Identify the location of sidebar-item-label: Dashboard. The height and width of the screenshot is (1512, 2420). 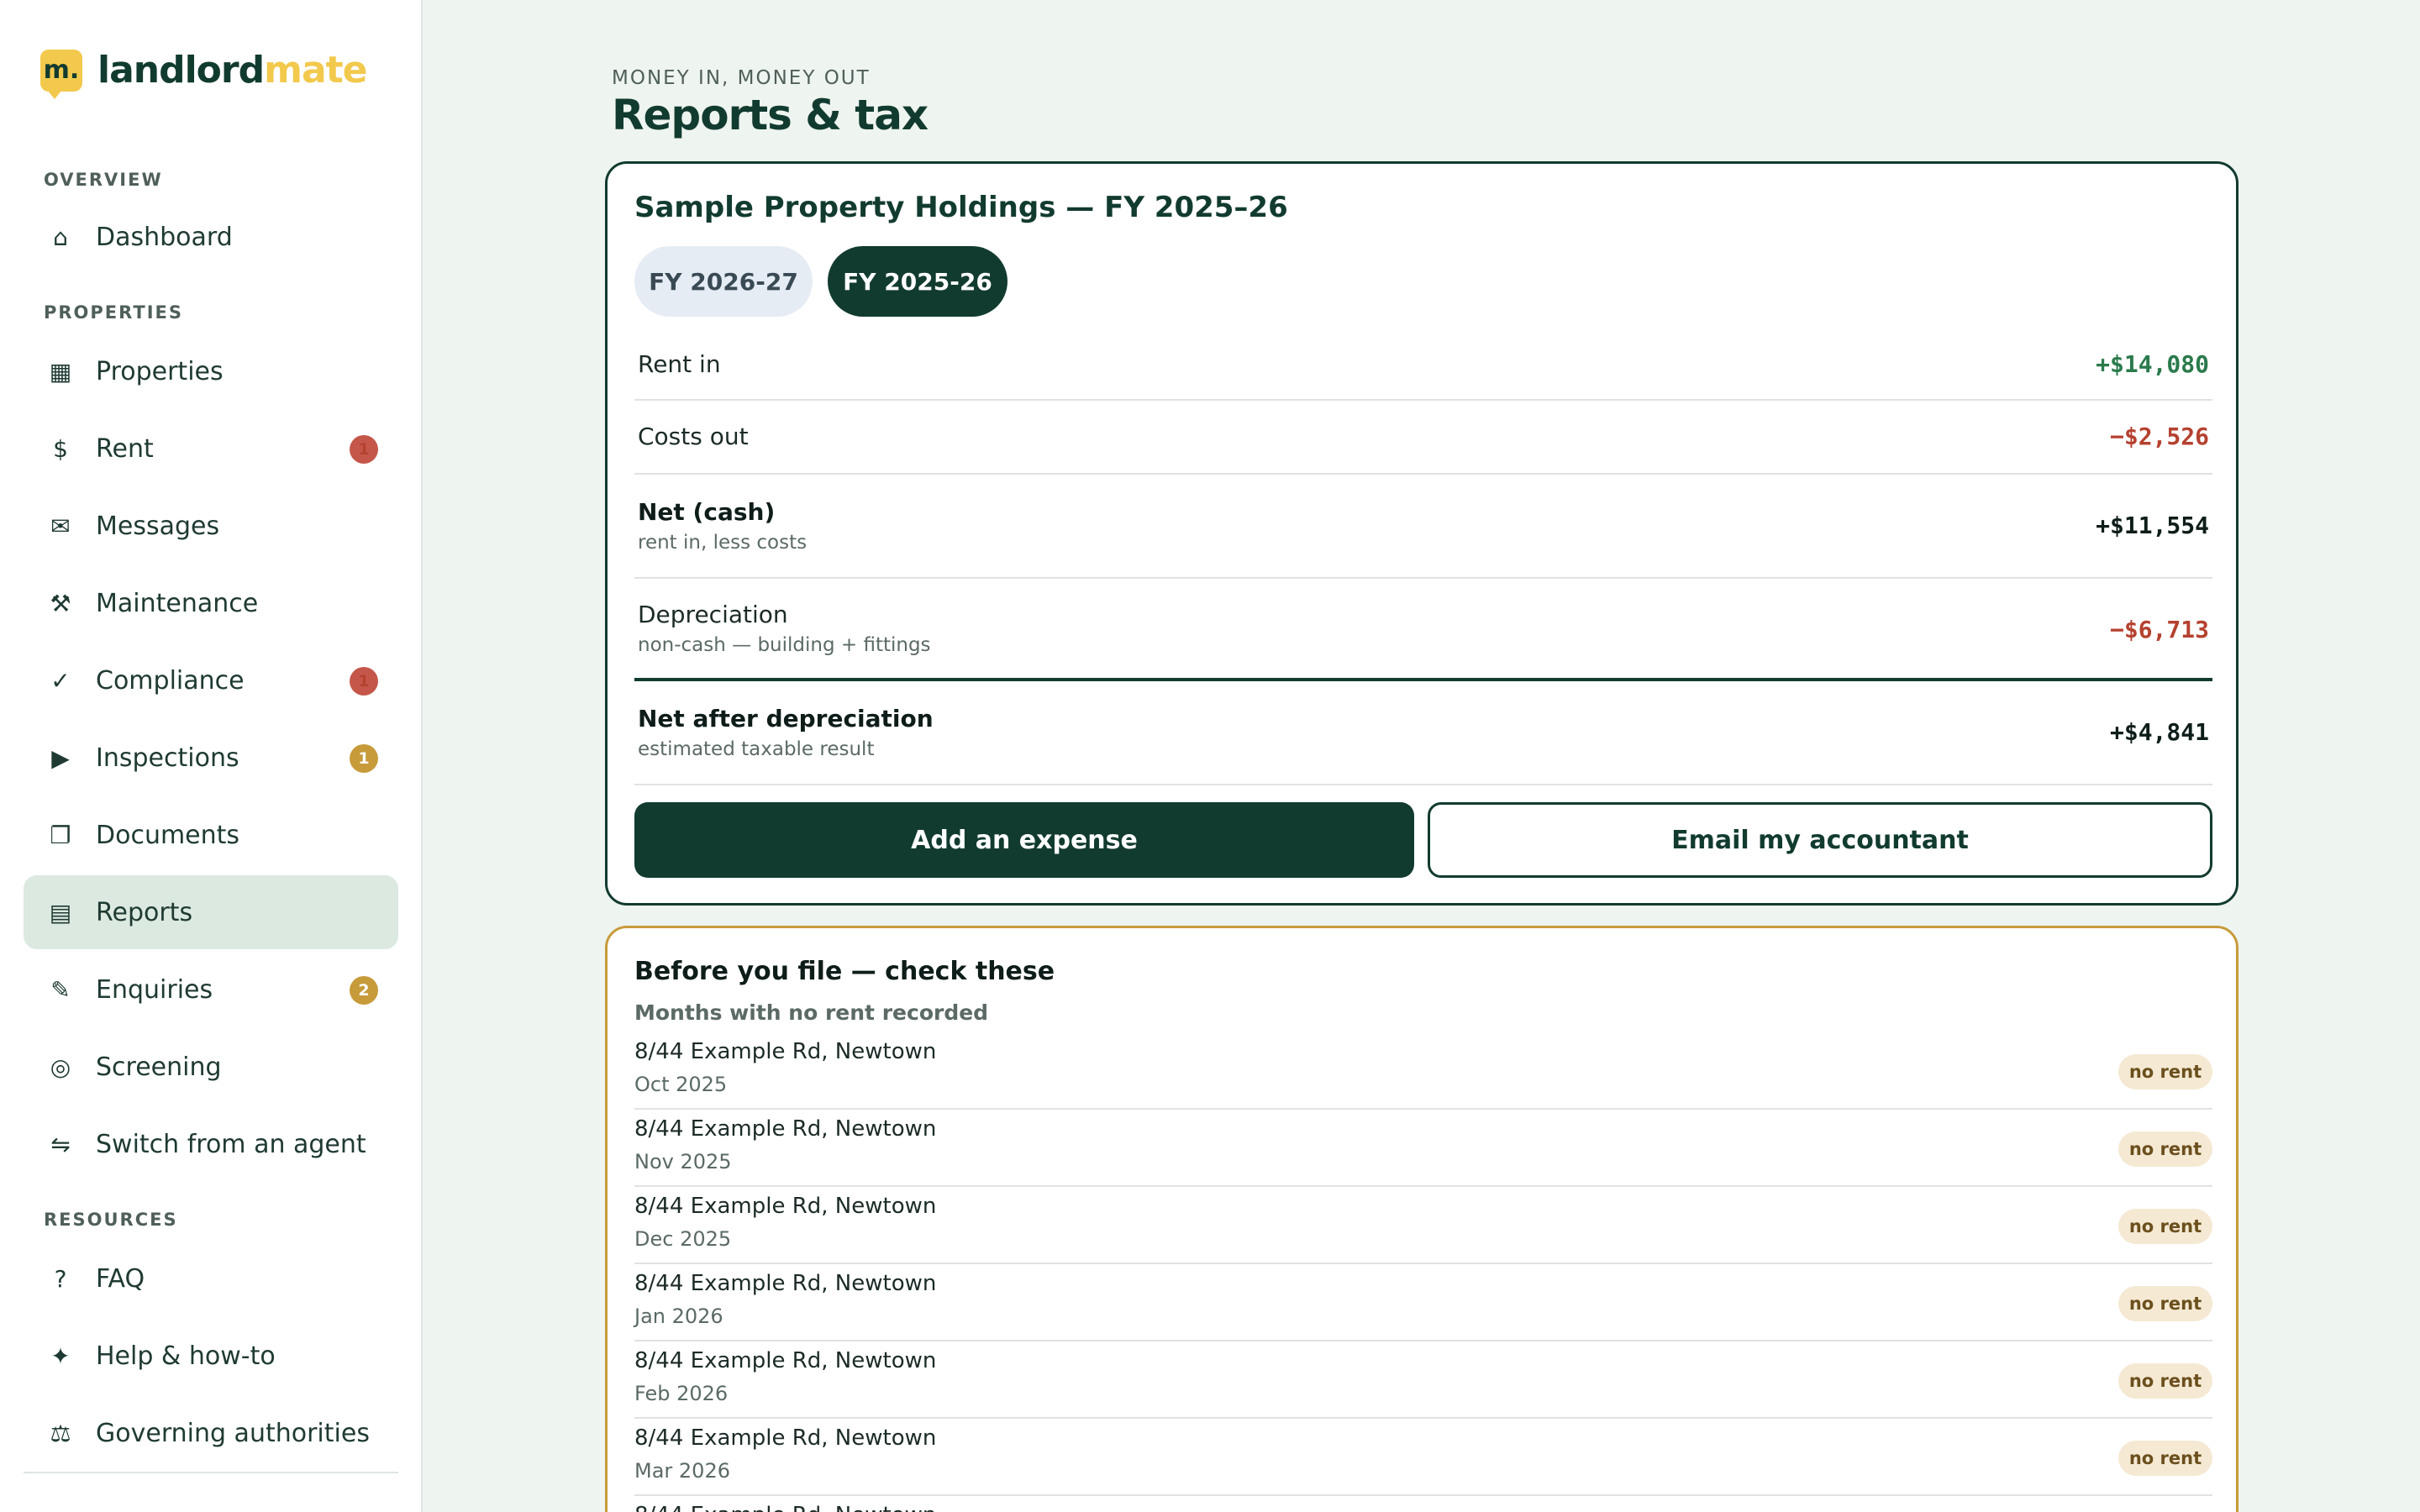
(165, 237).